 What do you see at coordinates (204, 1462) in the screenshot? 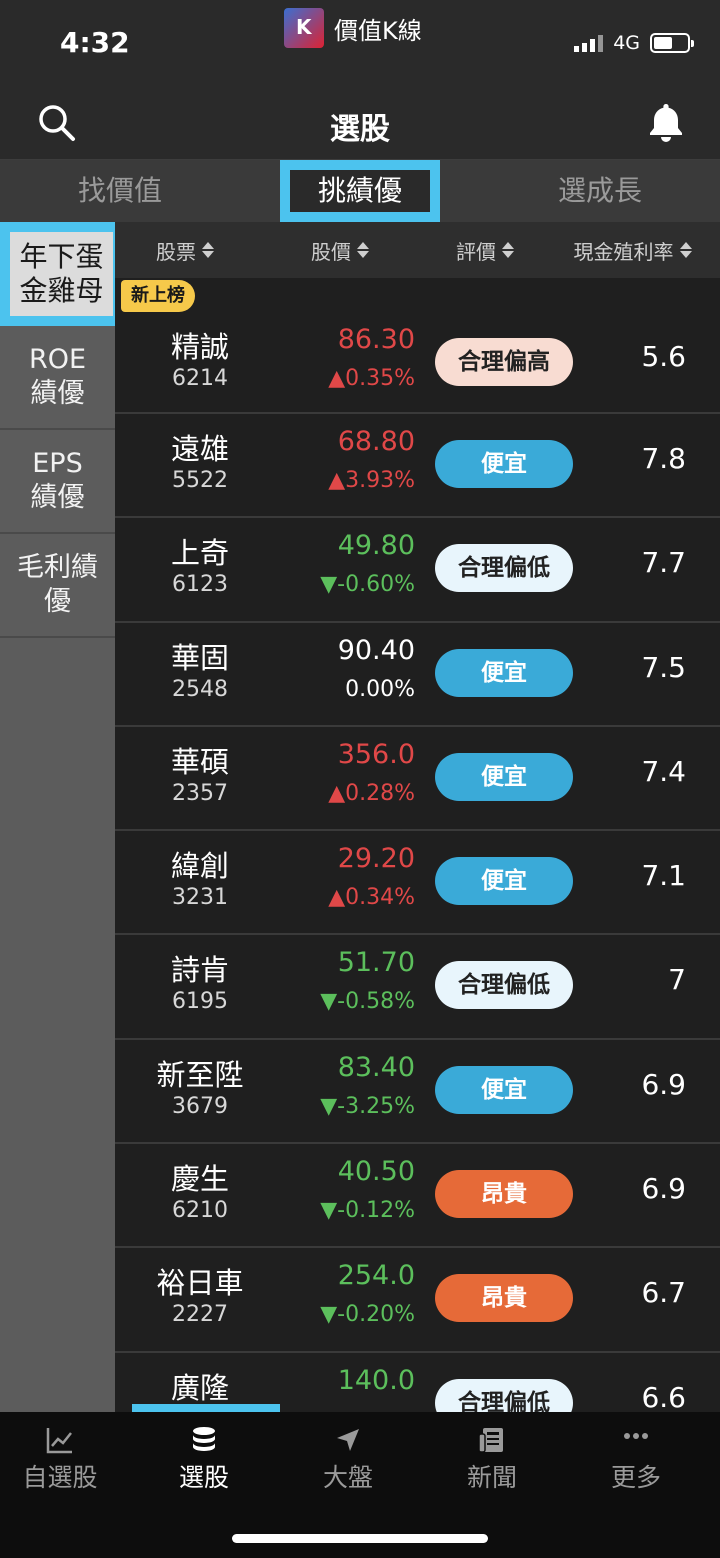
I see `nav-stock-picker: 選股` at bounding box center [204, 1462].